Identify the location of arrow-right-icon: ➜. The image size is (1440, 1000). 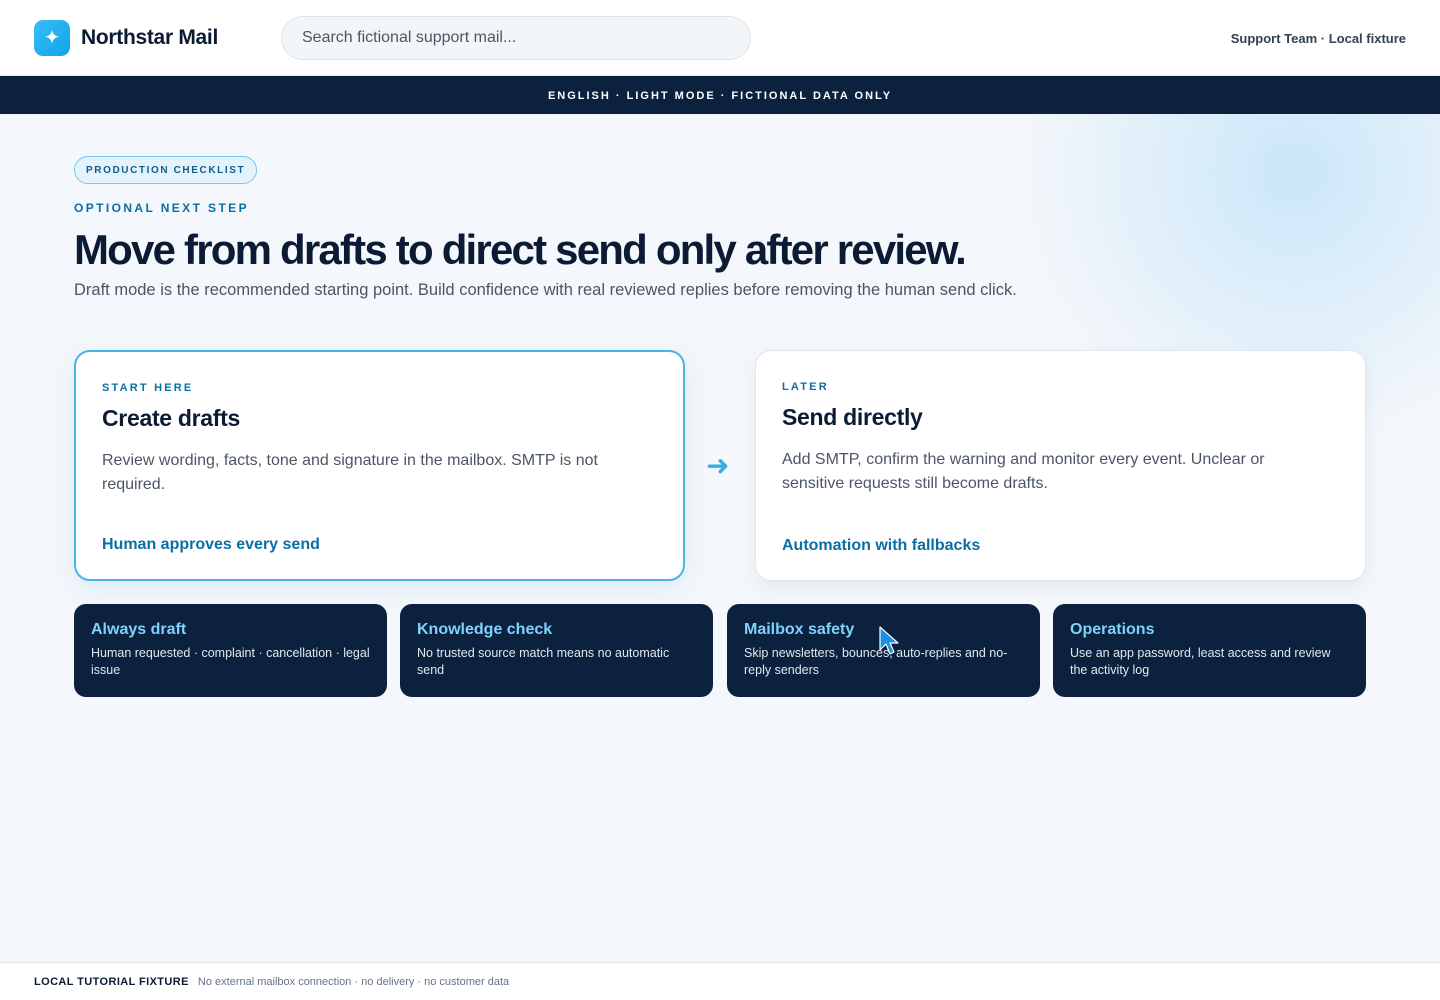
(718, 465).